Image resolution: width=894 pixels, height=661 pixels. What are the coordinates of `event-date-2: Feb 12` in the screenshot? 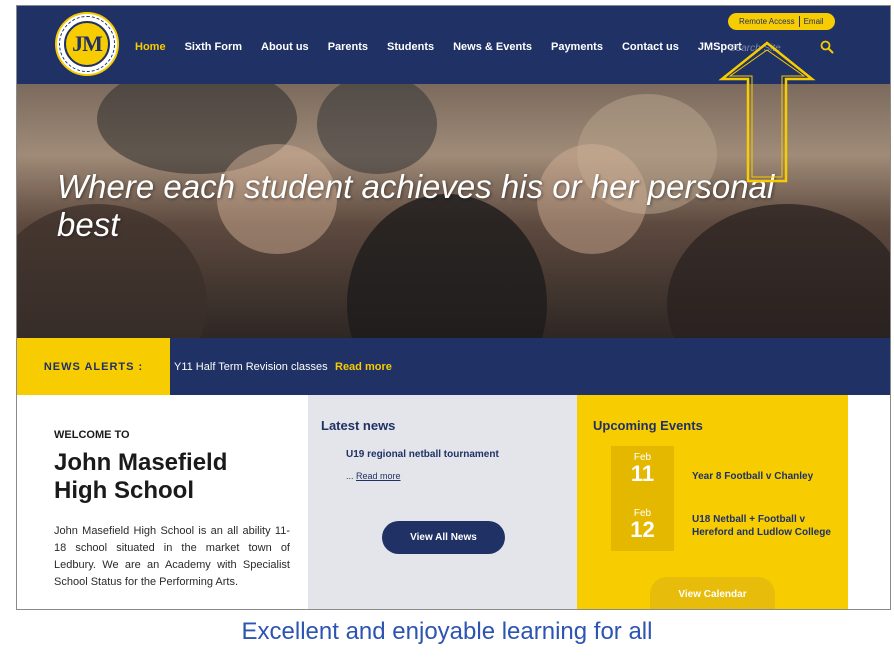 It's located at (642, 524).